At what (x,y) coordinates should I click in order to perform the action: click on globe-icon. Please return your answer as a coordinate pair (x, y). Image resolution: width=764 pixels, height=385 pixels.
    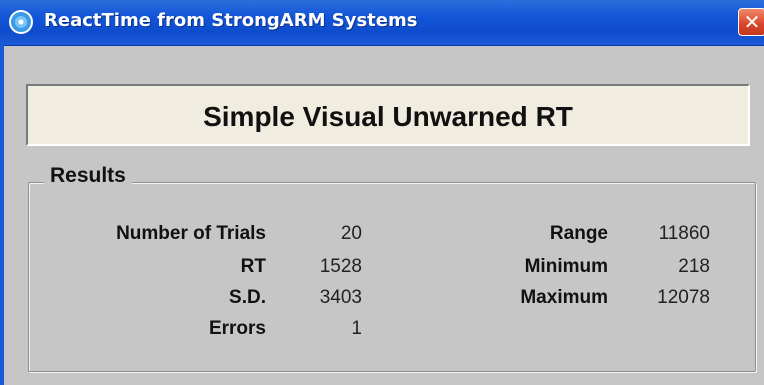
    Looking at the image, I should click on (21, 22).